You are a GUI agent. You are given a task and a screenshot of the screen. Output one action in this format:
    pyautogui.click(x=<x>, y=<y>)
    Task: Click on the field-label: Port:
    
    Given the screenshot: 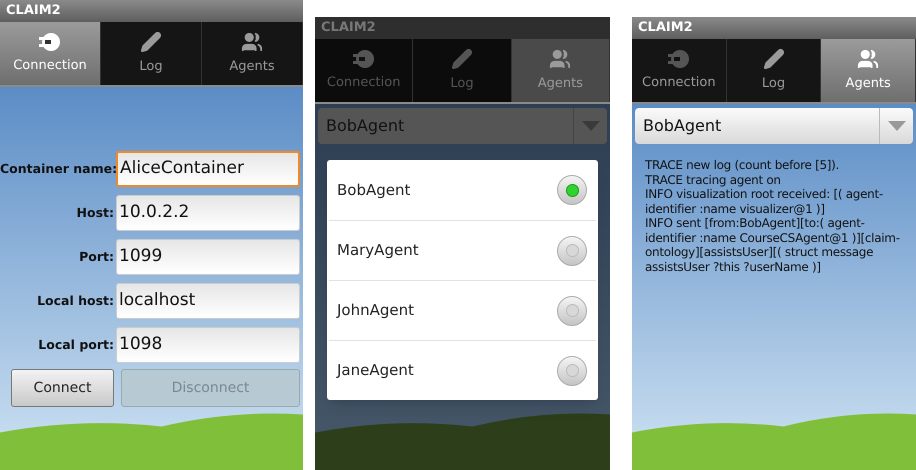 What is the action you would take?
    pyautogui.click(x=96, y=257)
    